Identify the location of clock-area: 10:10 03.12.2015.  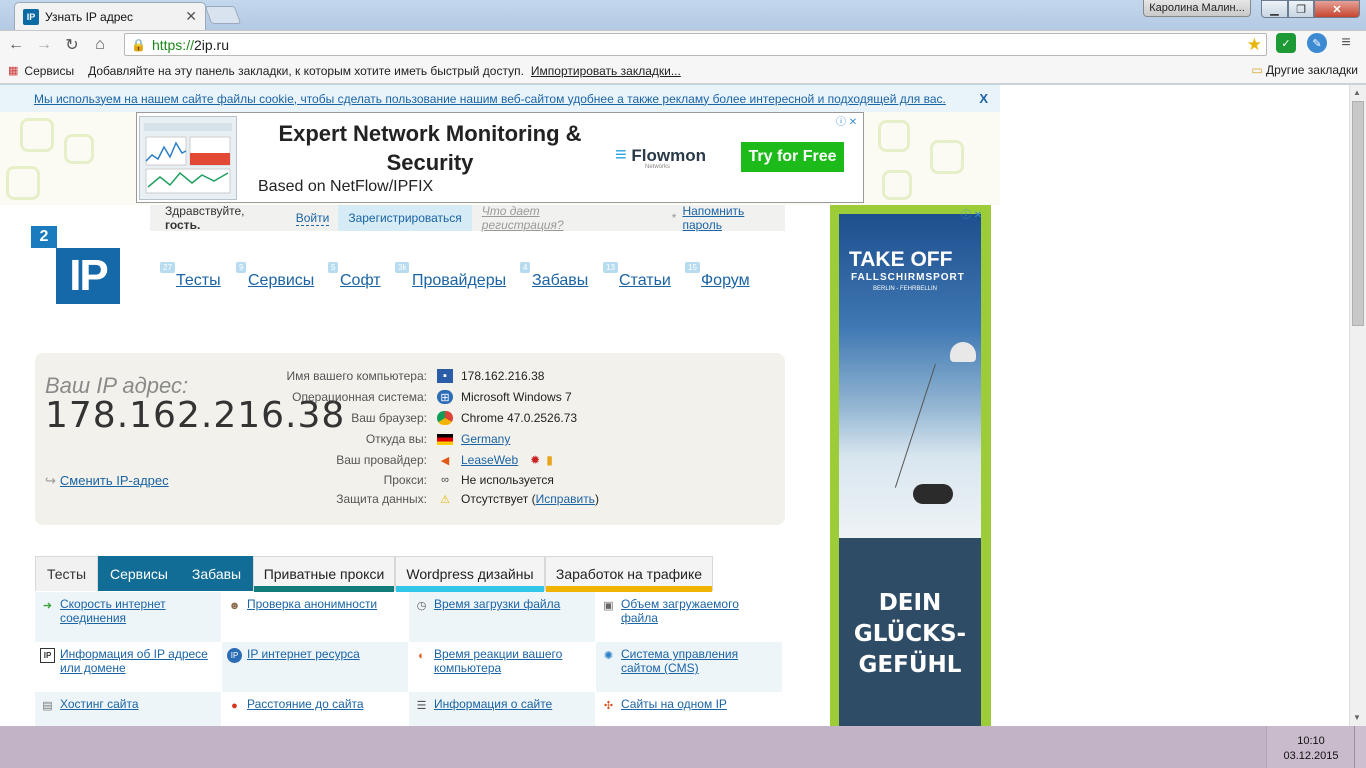
(1310, 747).